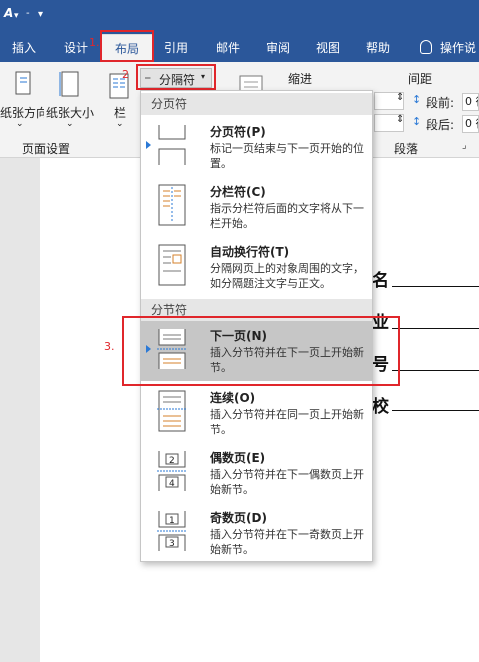  Describe the element at coordinates (435, 286) in the screenshot. I see `doc-underline-name` at that location.